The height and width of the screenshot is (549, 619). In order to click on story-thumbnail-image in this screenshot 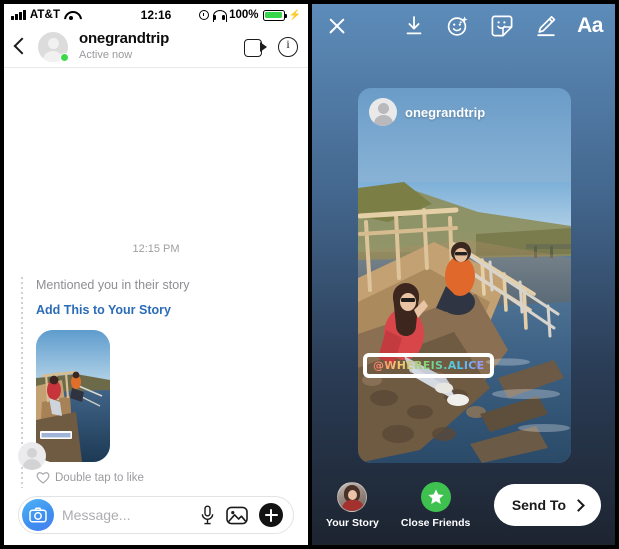, I will do `click(73, 396)`.